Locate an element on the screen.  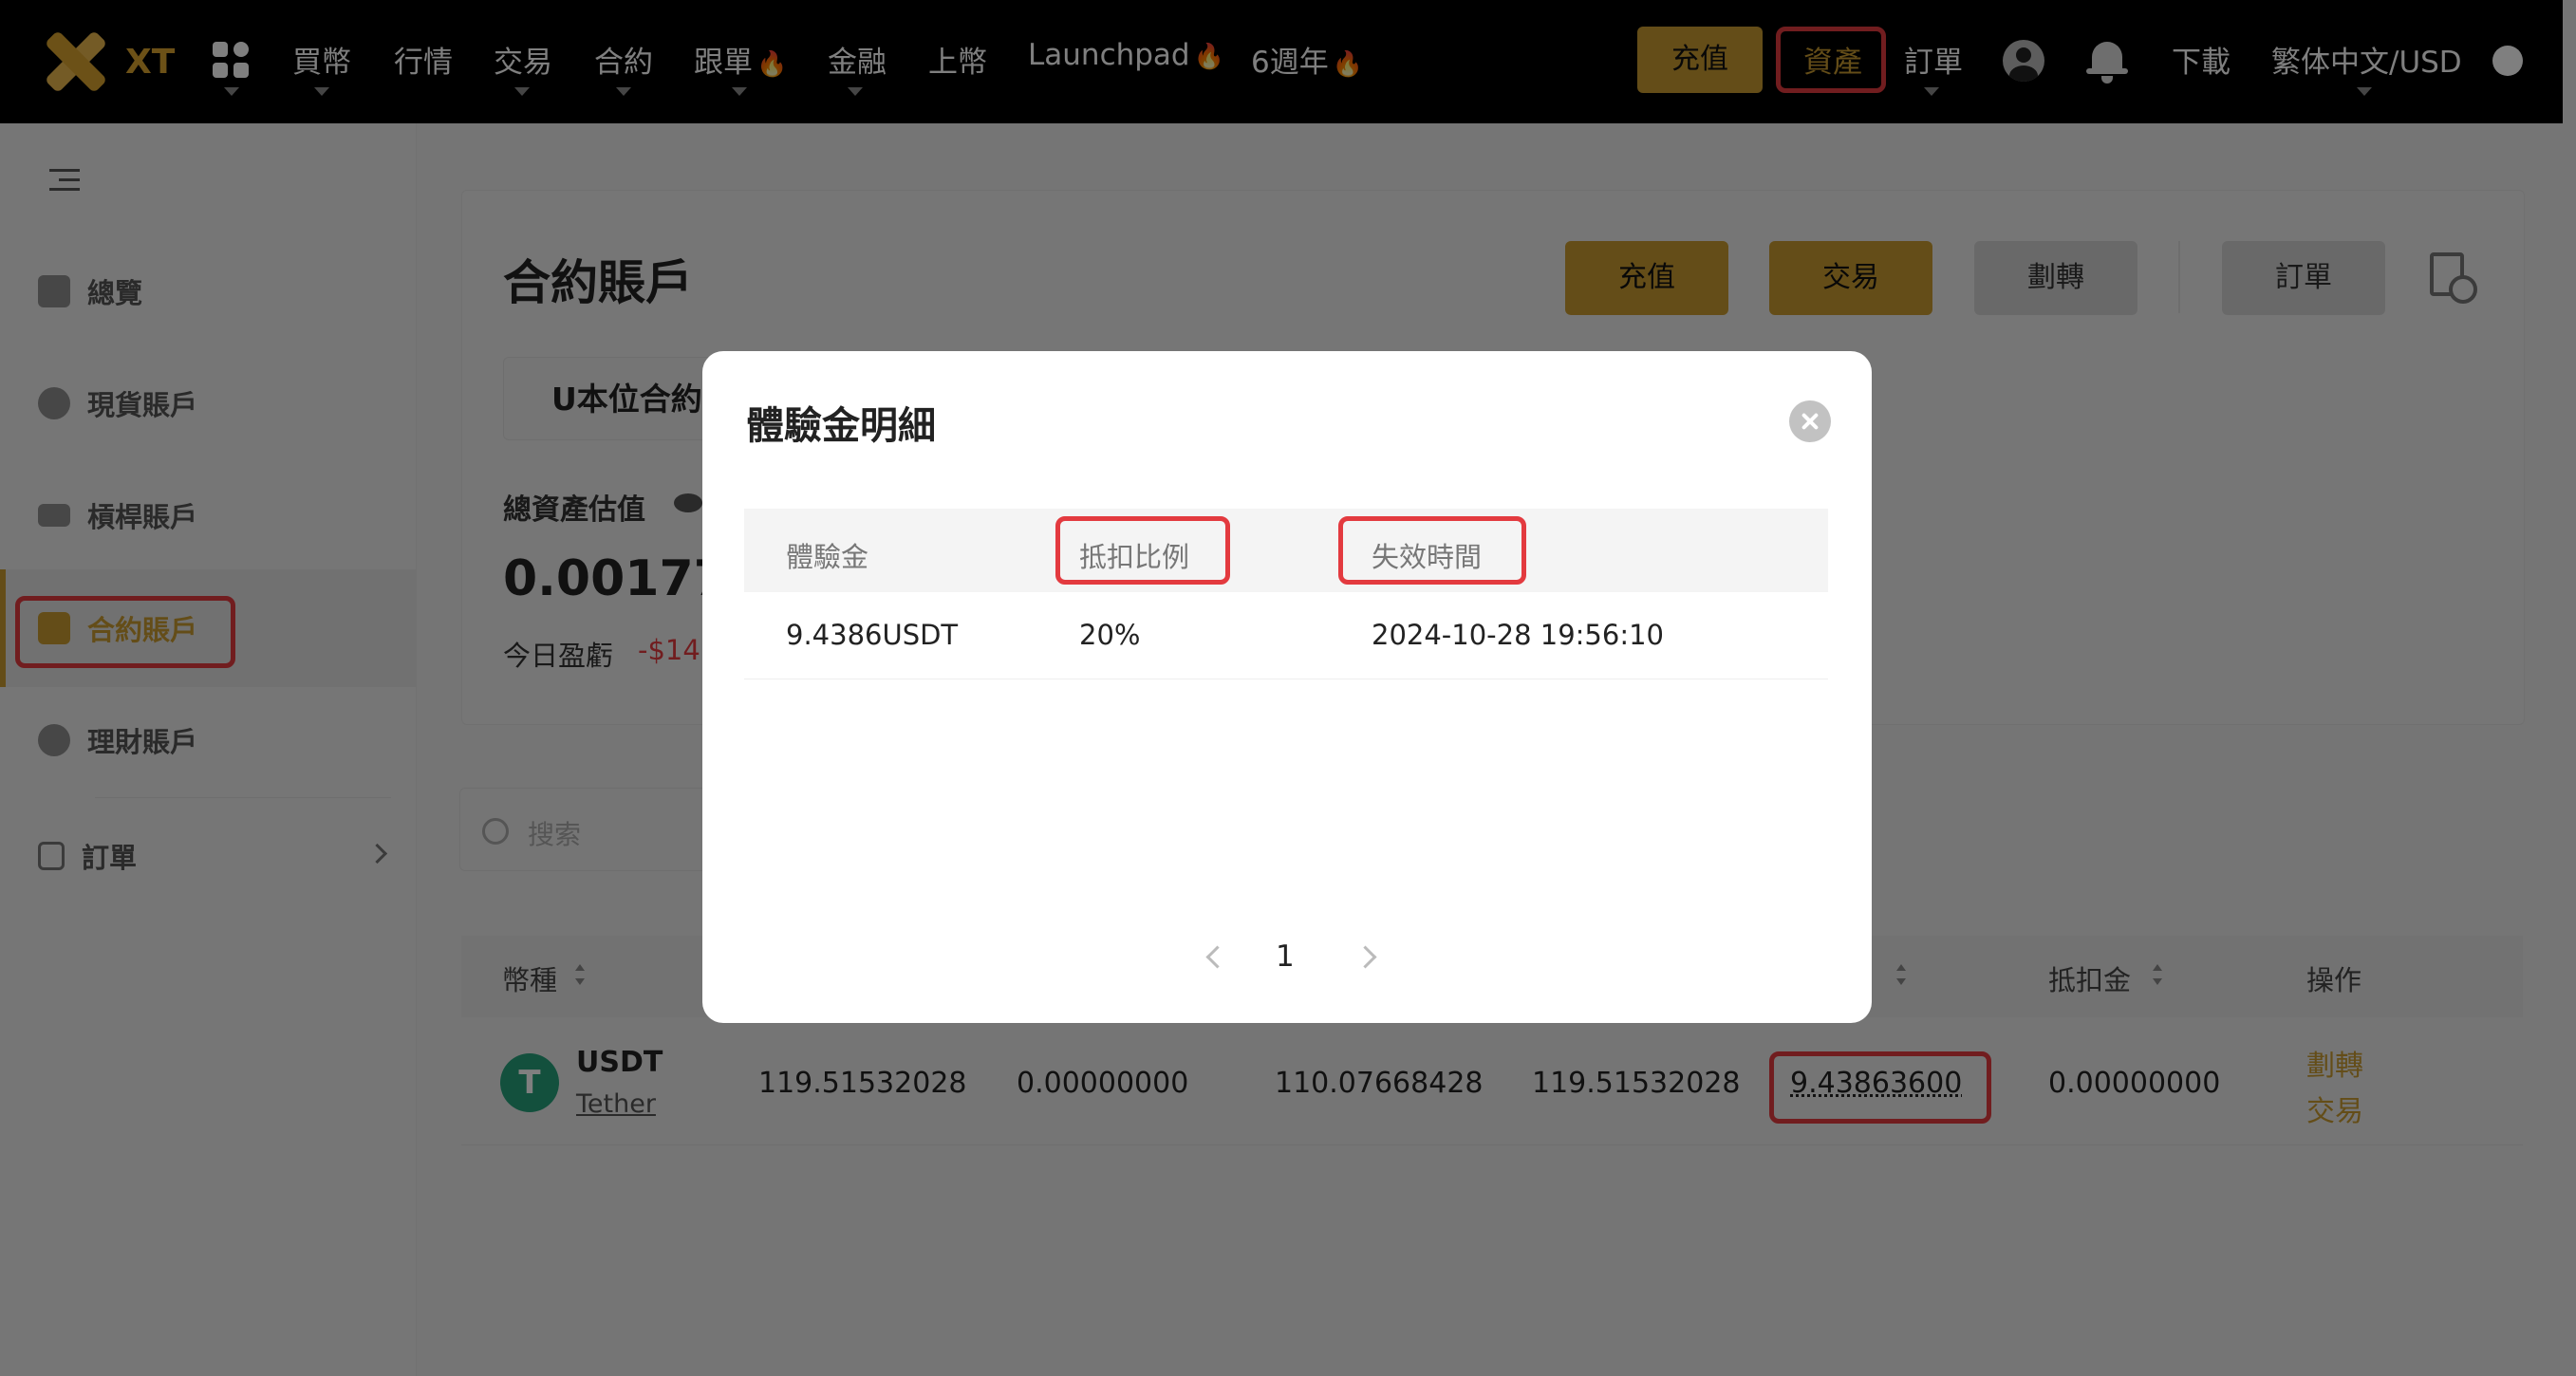
chevron-left-icon is located at coordinates (1217, 957).